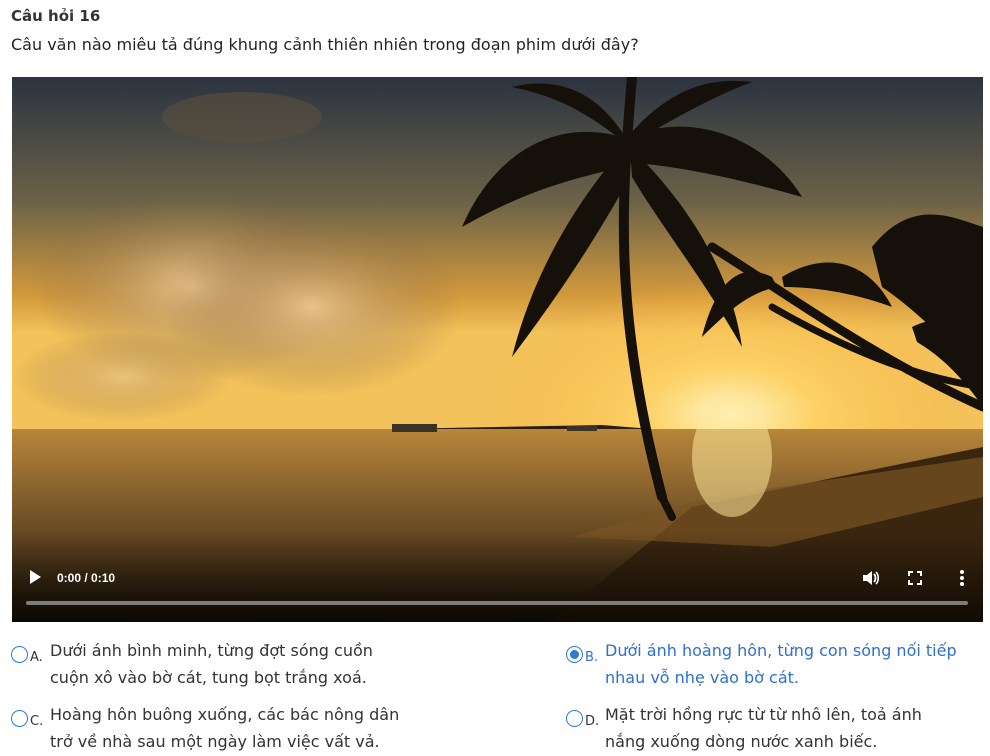 This screenshot has width=990, height=756. What do you see at coordinates (871, 578) in the screenshot?
I see `volume-icon` at bounding box center [871, 578].